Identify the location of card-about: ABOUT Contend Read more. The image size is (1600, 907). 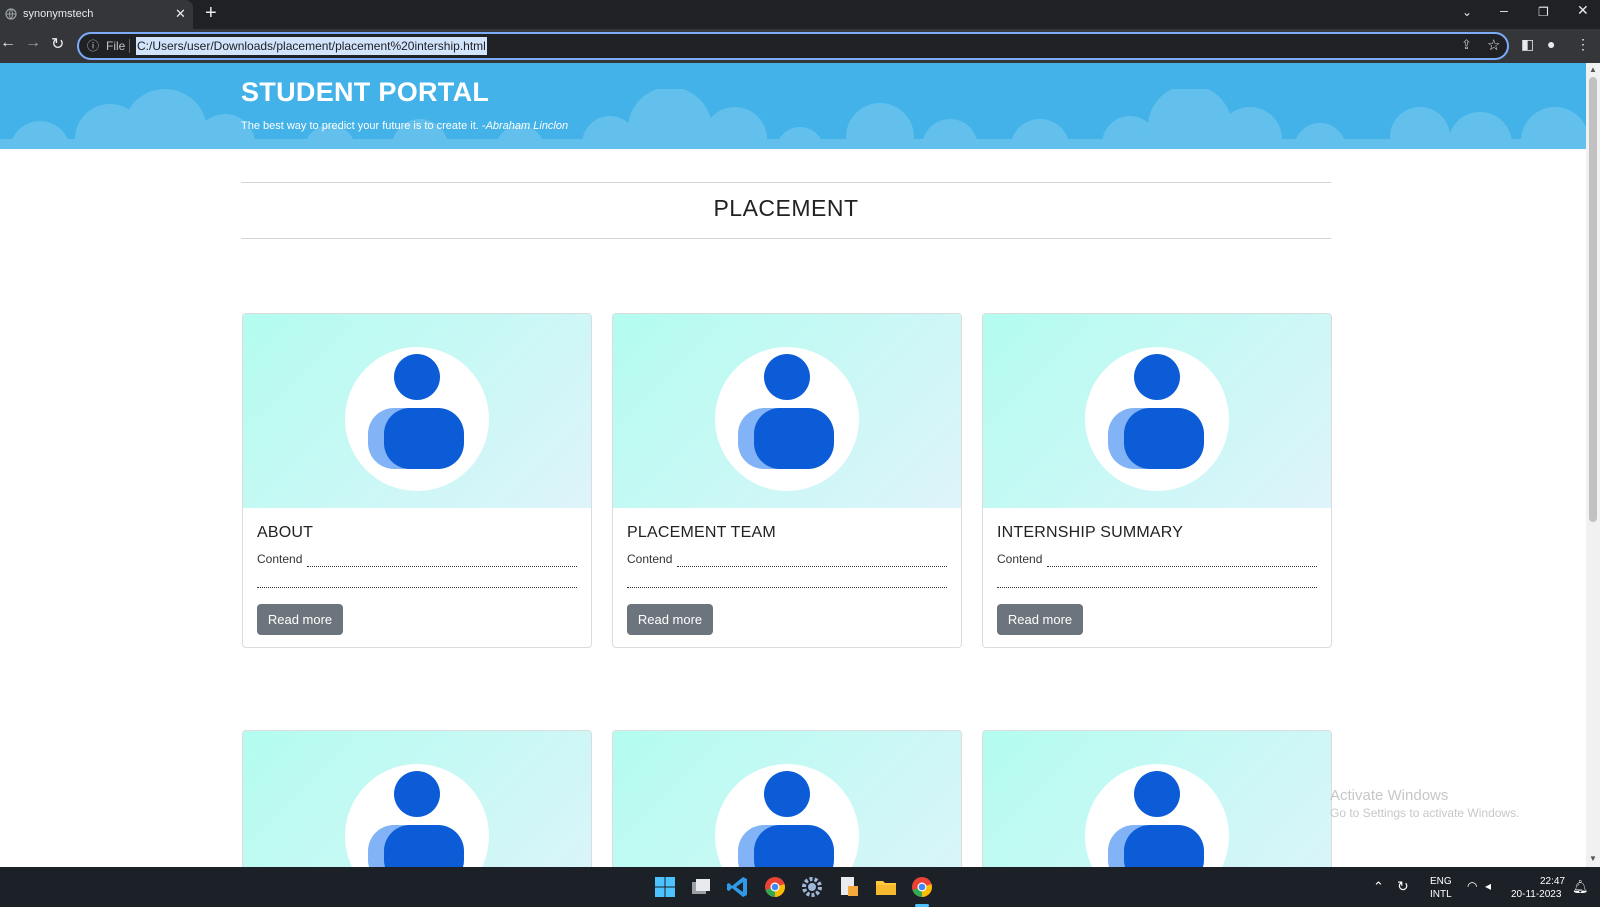
(417, 480).